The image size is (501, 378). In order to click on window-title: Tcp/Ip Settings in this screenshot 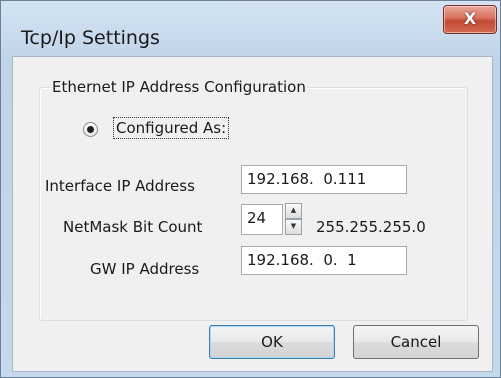, I will do `click(90, 38)`.